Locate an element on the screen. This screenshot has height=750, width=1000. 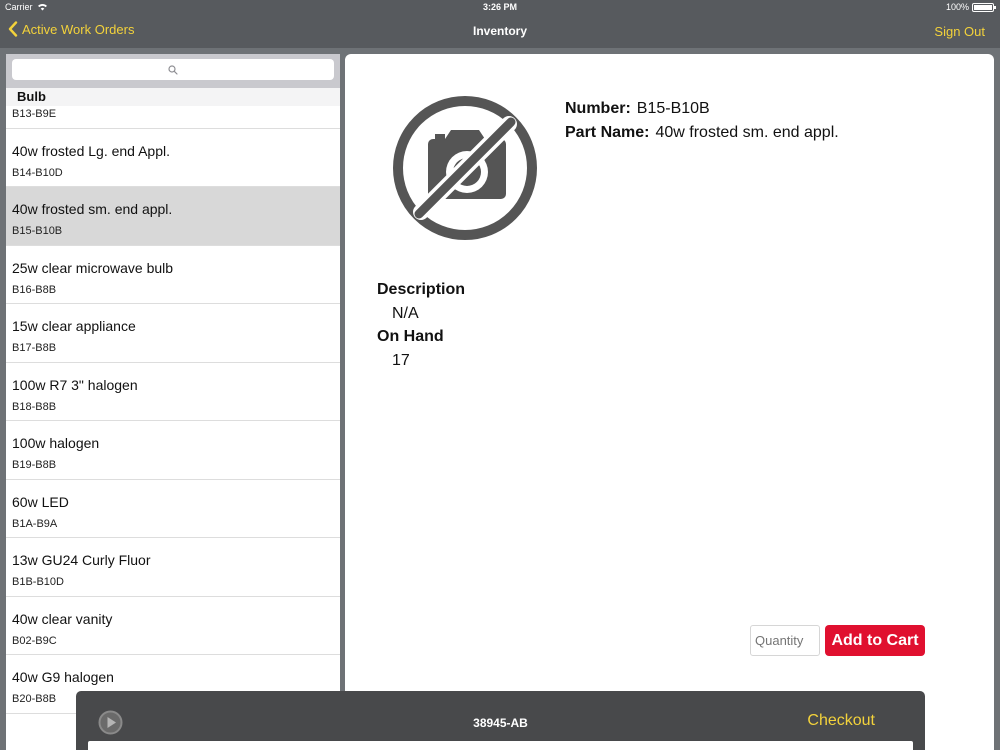
part-name-row: Part Name: 40w frosted sm. end appl. is located at coordinates (702, 133).